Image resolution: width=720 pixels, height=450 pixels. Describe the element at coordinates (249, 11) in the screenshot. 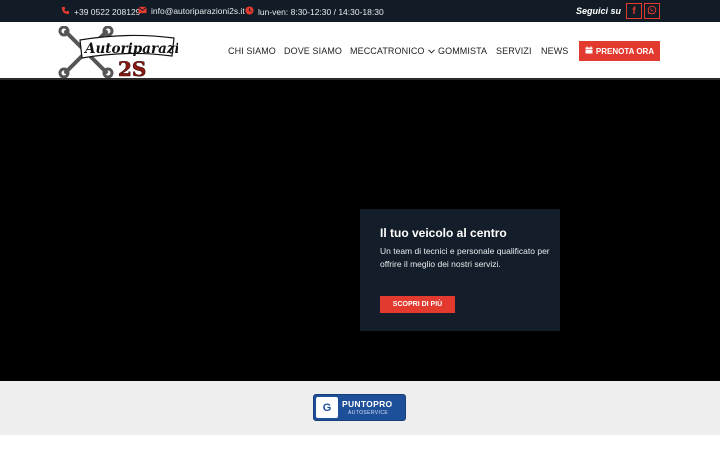

I see `clock-icon` at that location.